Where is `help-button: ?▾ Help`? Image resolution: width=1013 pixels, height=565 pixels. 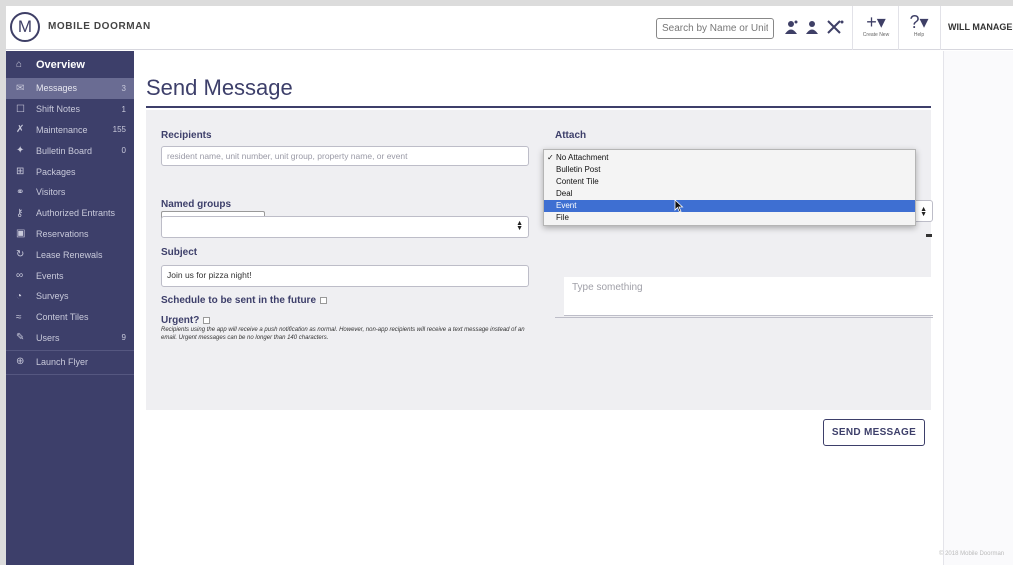 help-button: ?▾ Help is located at coordinates (919, 25).